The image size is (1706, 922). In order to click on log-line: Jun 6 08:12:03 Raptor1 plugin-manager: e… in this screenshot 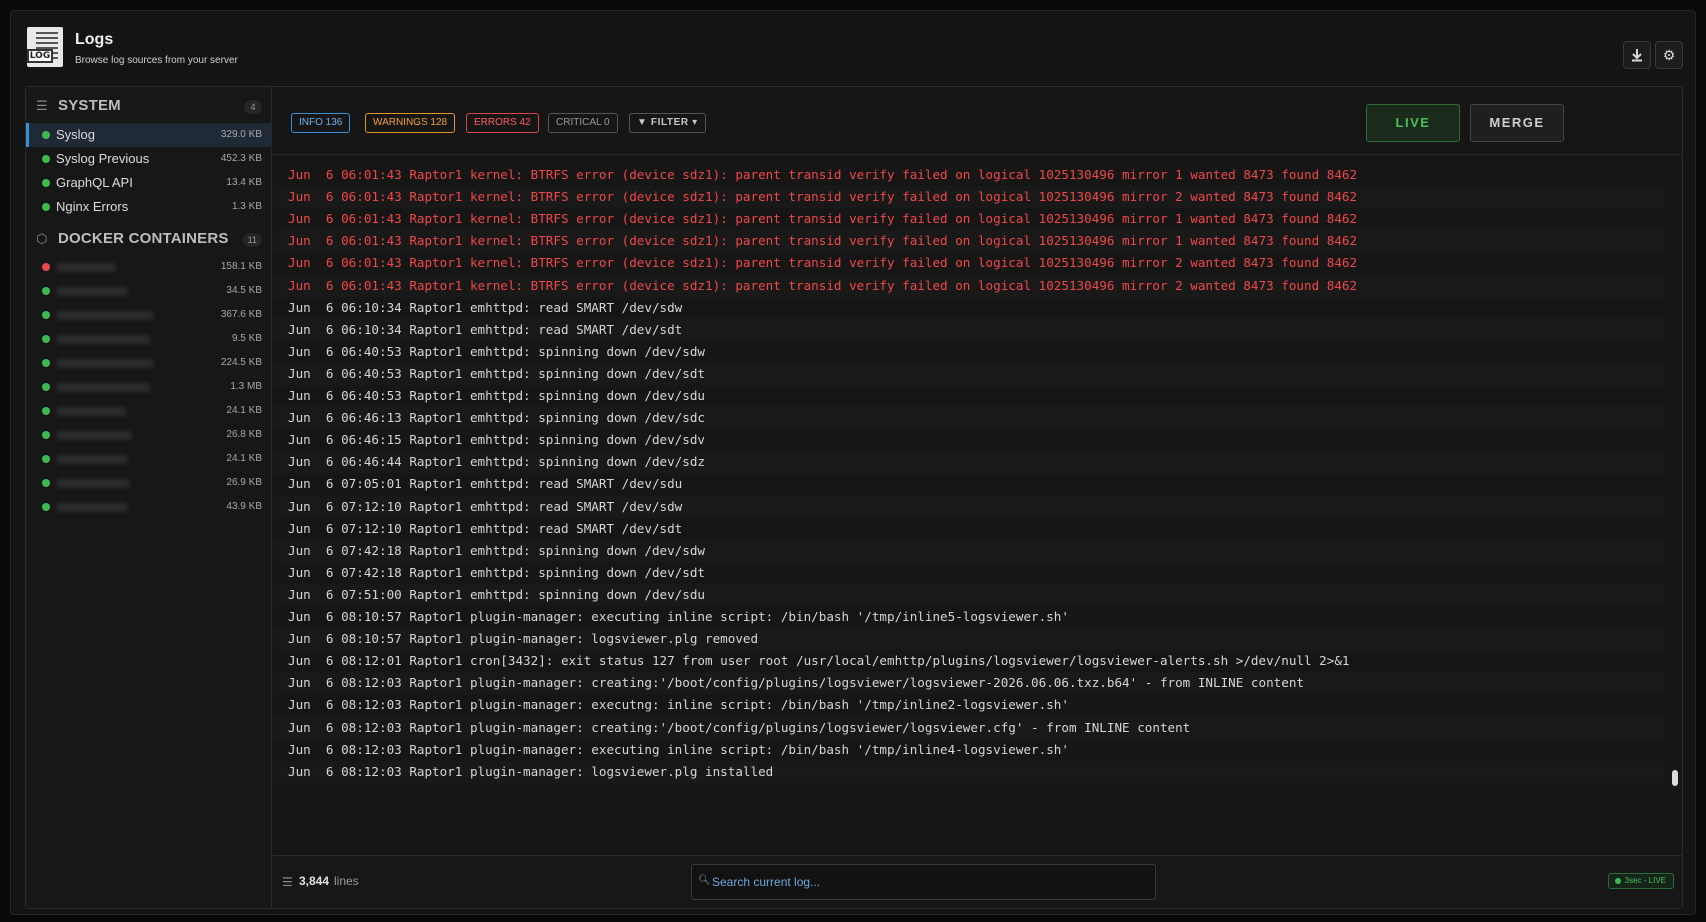, I will do `click(678, 749)`.